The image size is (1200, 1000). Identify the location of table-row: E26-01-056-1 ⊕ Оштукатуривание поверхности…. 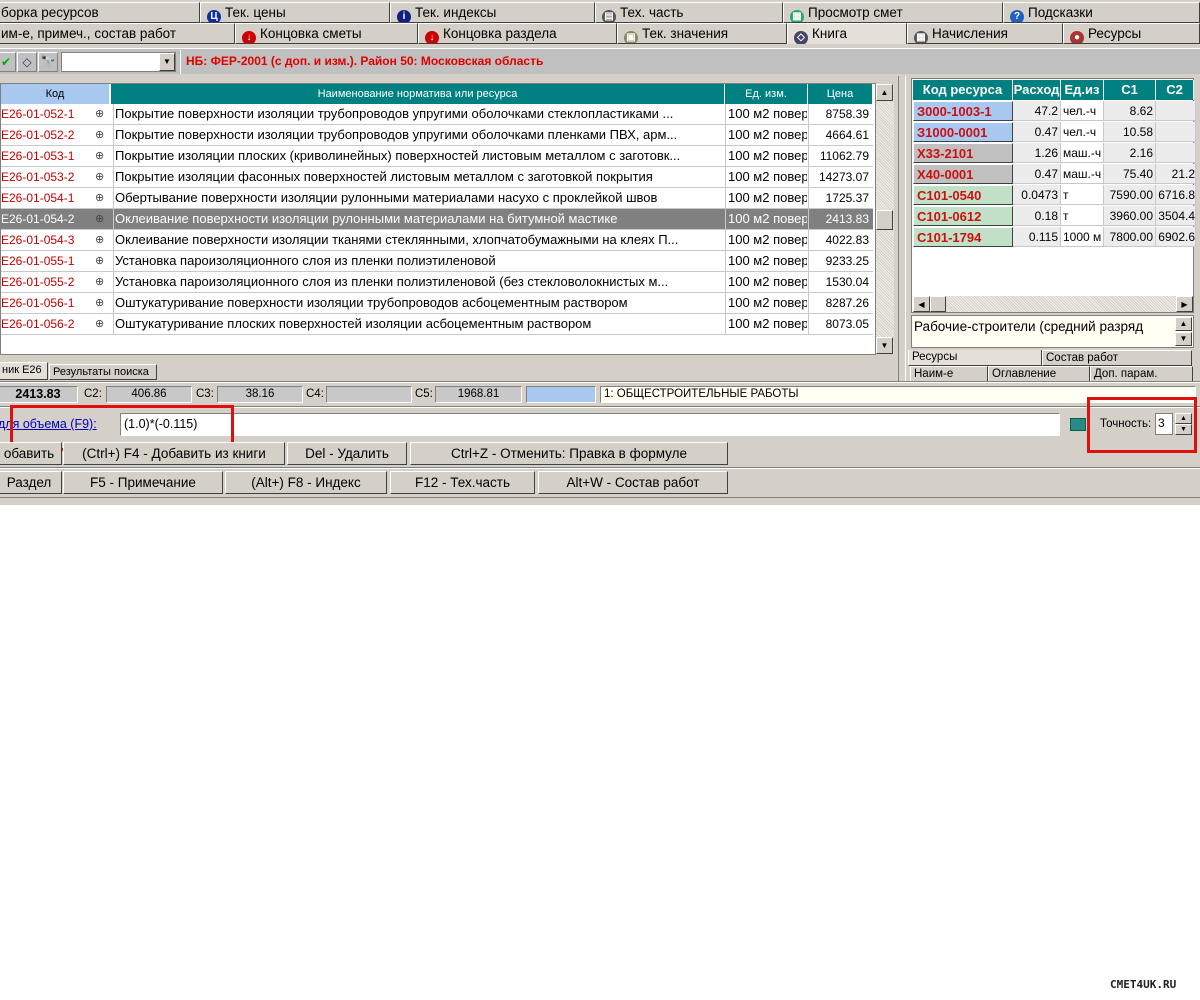
(437, 303).